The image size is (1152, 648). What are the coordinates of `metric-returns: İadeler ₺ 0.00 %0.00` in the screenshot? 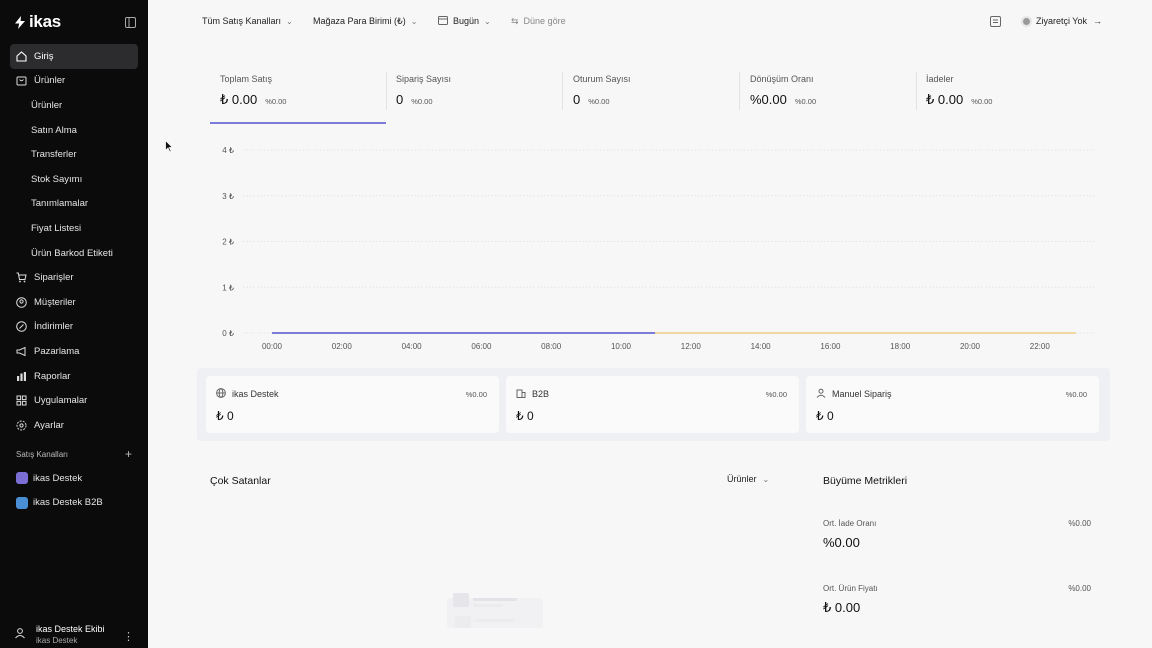 It's located at (952, 94).